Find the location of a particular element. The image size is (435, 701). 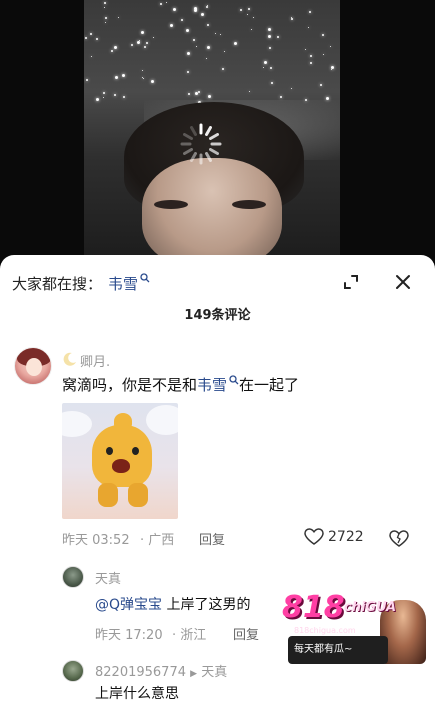

comment-text-after: 在一起了 is located at coordinates (269, 385).